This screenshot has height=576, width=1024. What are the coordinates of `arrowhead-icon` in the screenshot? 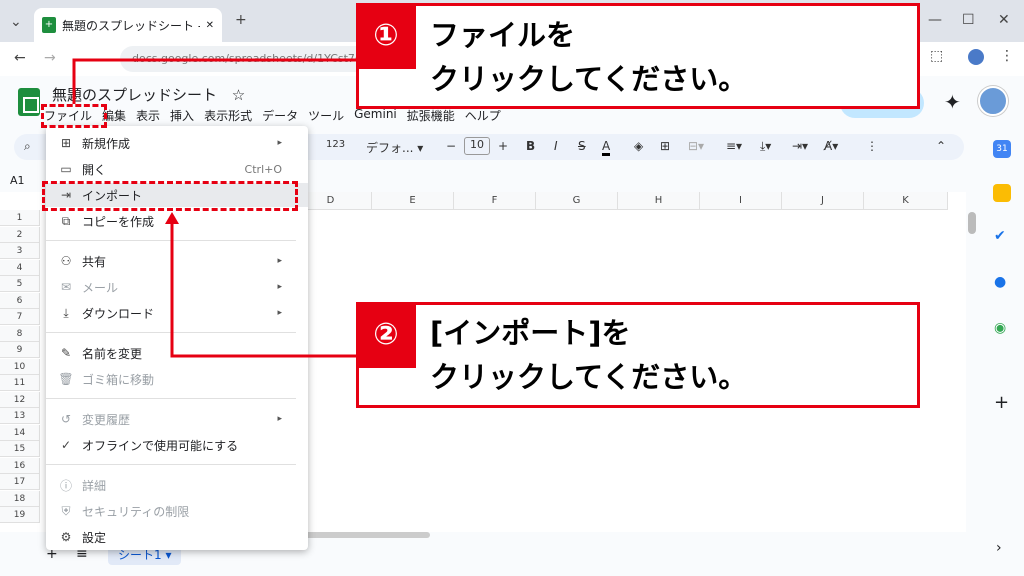 It's located at (172, 218).